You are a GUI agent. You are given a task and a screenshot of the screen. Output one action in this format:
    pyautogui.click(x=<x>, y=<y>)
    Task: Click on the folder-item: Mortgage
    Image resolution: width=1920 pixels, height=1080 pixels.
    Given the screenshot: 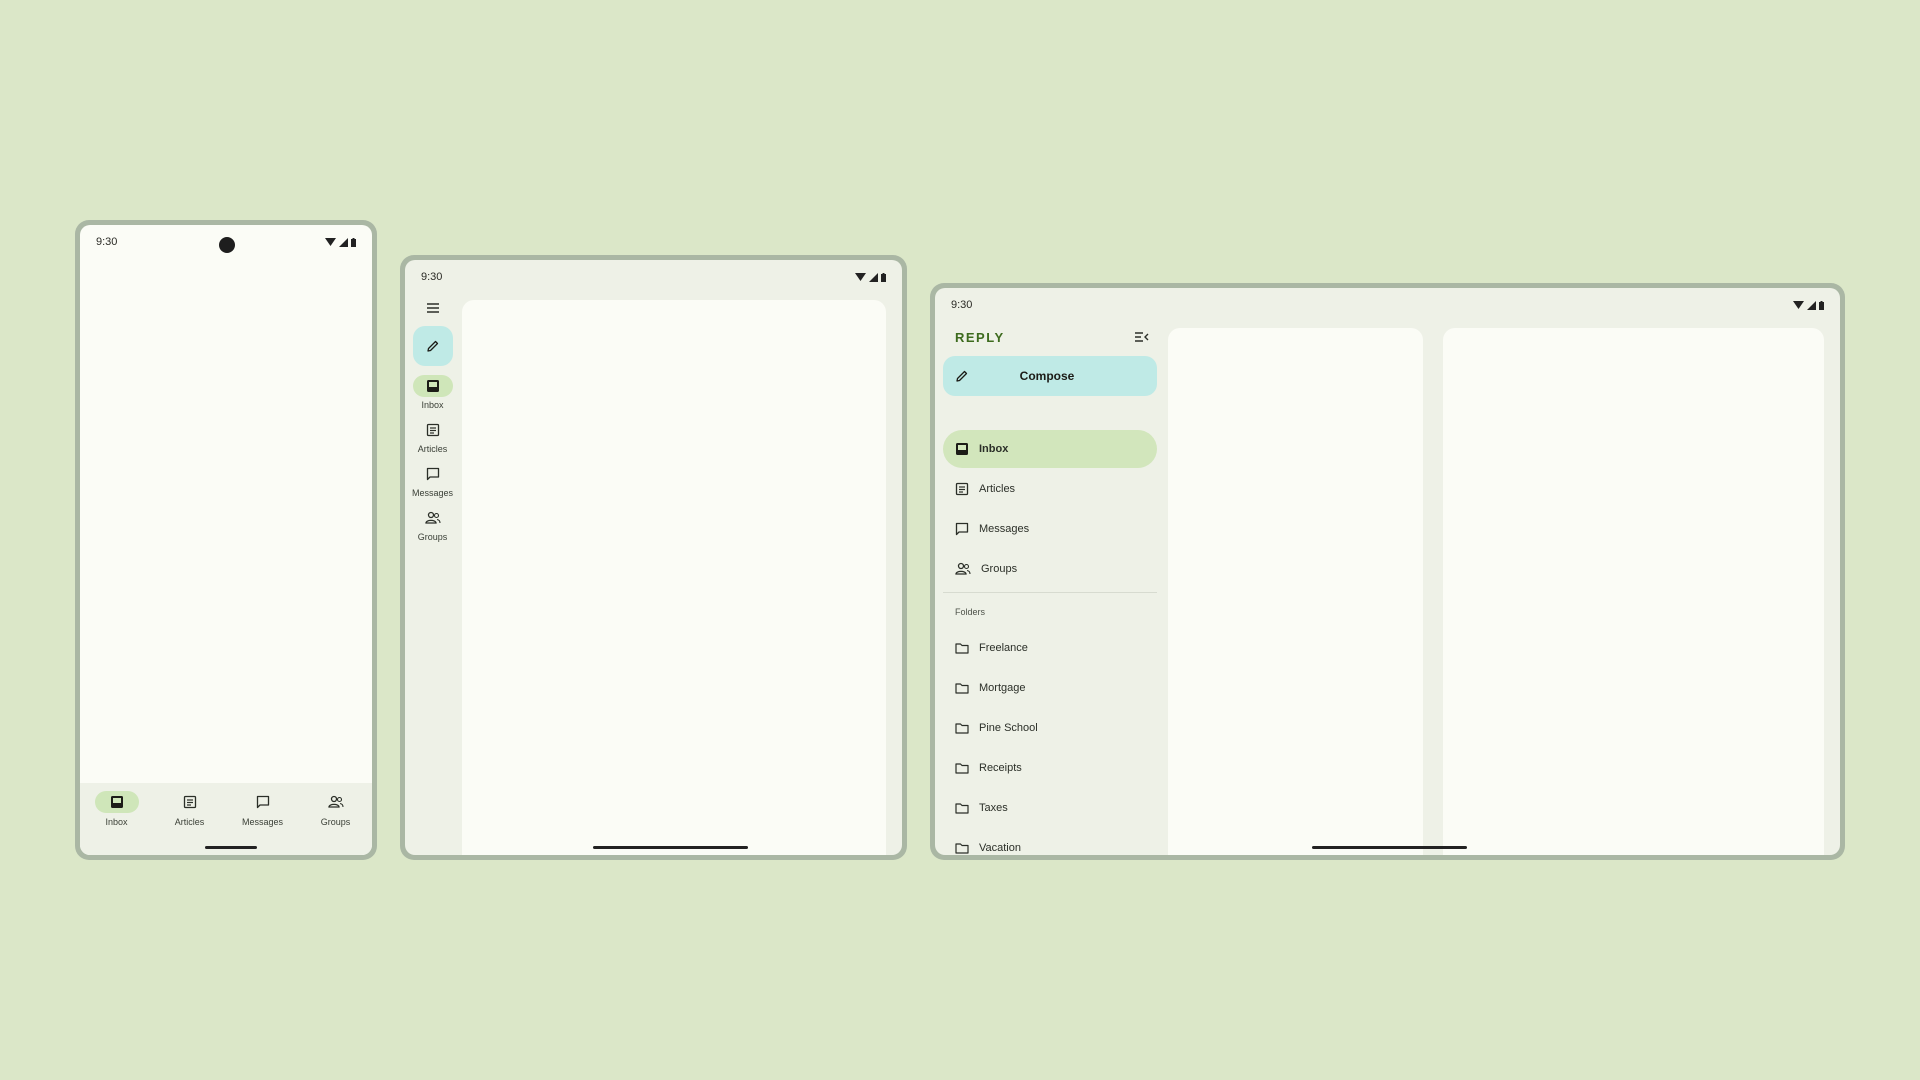 What is the action you would take?
    pyautogui.click(x=1050, y=688)
    